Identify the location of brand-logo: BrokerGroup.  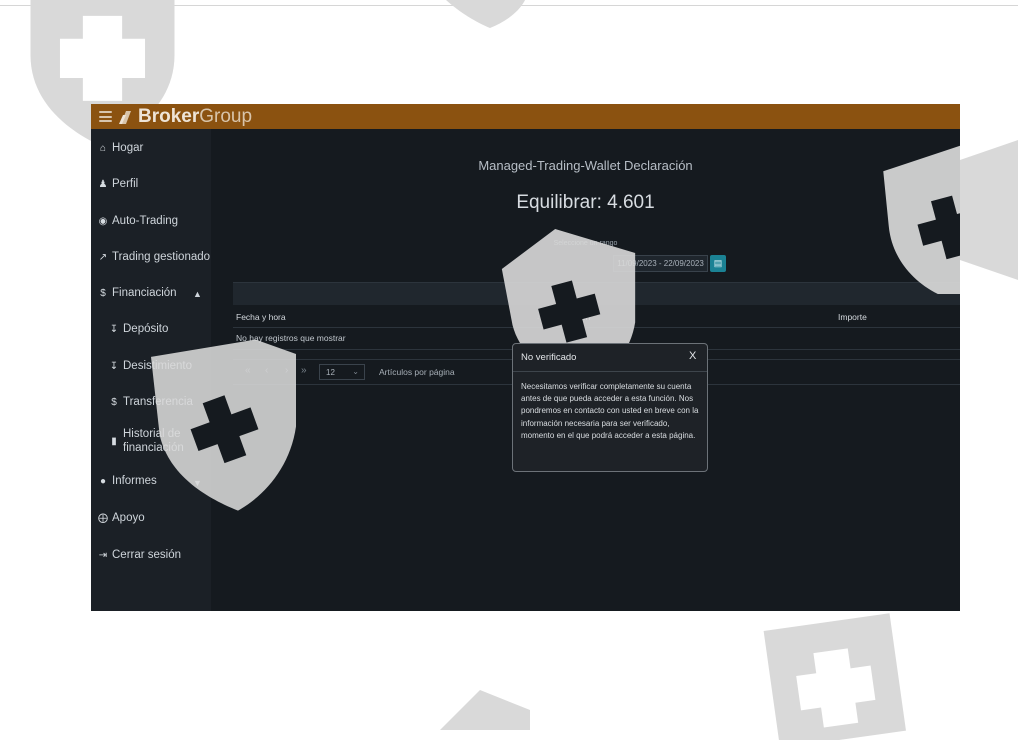
(185, 117).